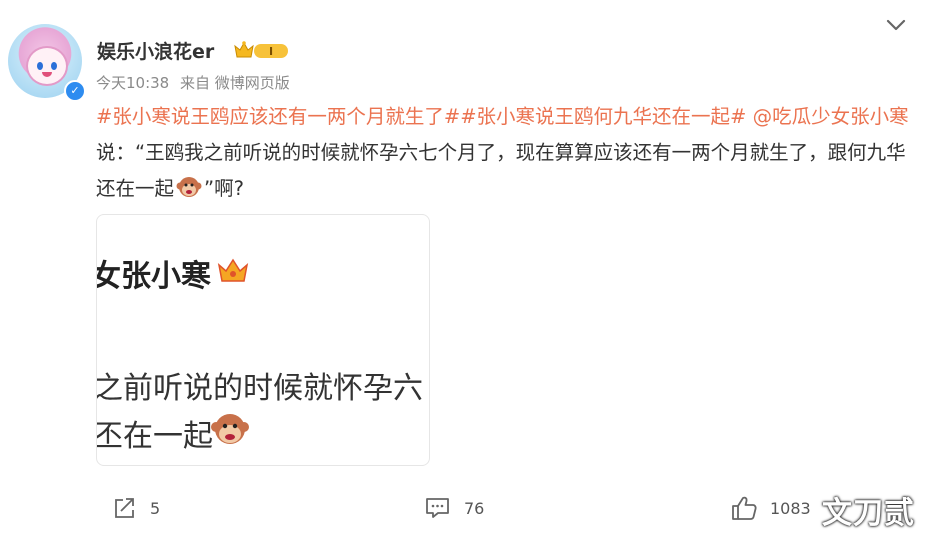  What do you see at coordinates (261, 50) in the screenshot?
I see `user-level-crown-icon: I` at bounding box center [261, 50].